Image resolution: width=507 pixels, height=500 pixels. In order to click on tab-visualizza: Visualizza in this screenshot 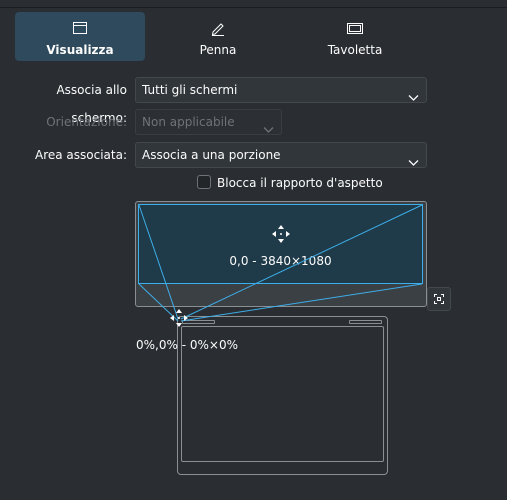, I will do `click(80, 36)`.